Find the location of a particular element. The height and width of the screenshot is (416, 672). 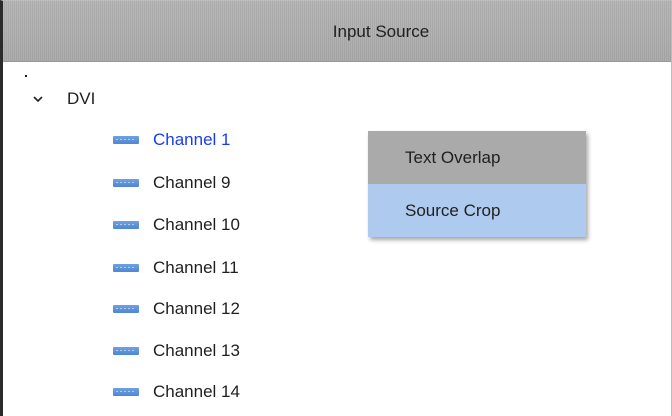

channel-label: Channel 13 is located at coordinates (196, 350).